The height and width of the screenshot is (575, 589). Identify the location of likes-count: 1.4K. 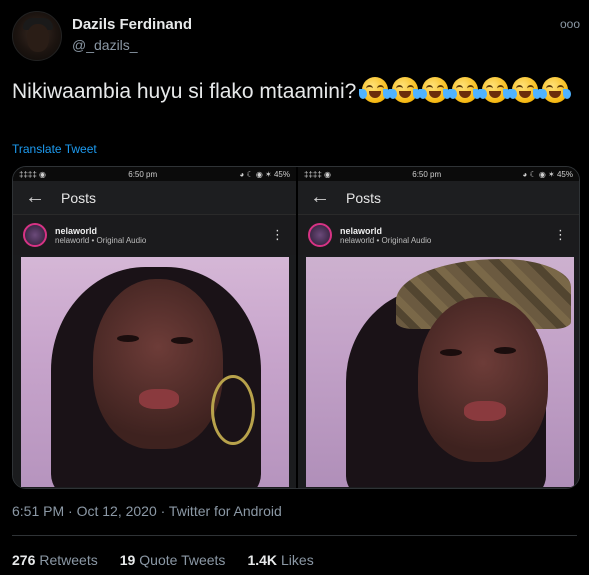
(262, 560).